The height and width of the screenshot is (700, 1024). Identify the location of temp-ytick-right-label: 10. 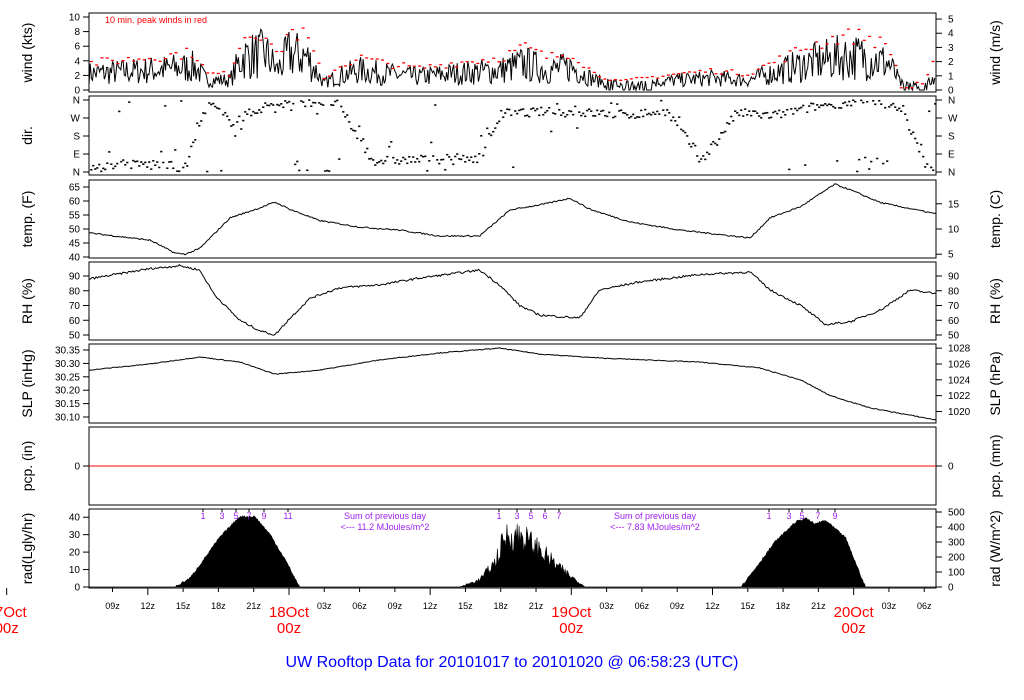
(954, 230).